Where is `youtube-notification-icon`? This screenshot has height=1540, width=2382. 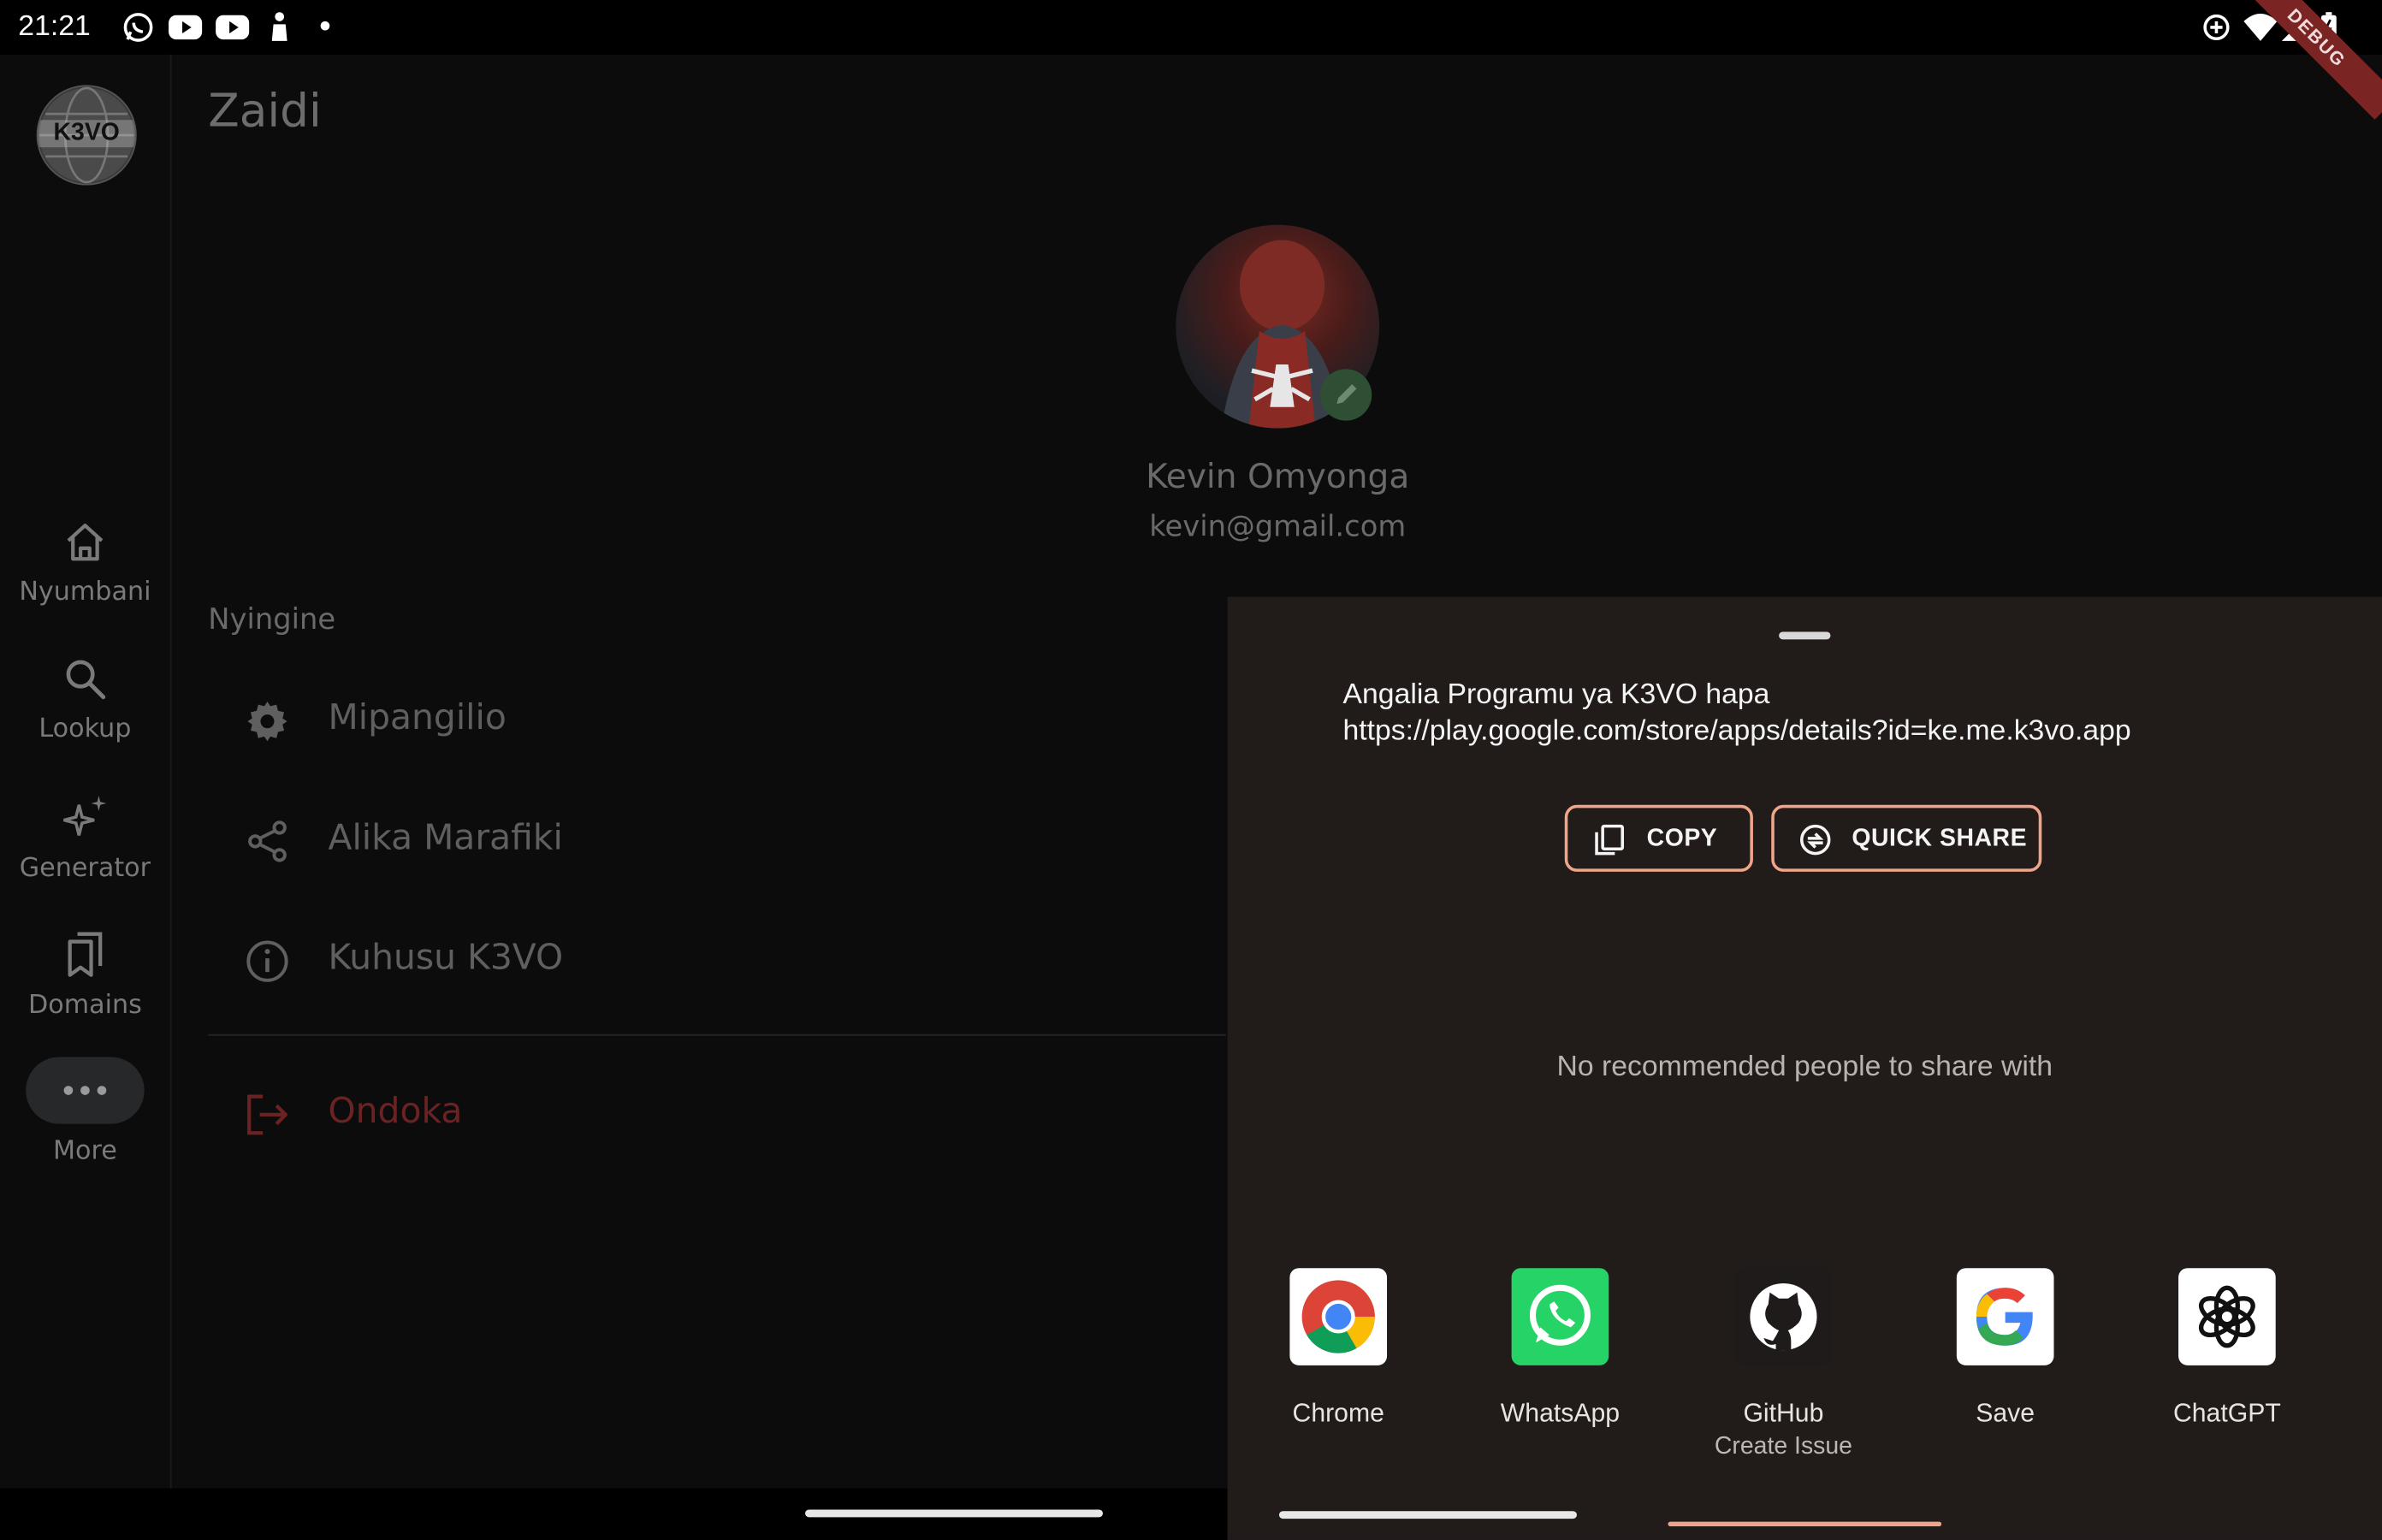 youtube-notification-icon is located at coordinates (186, 27).